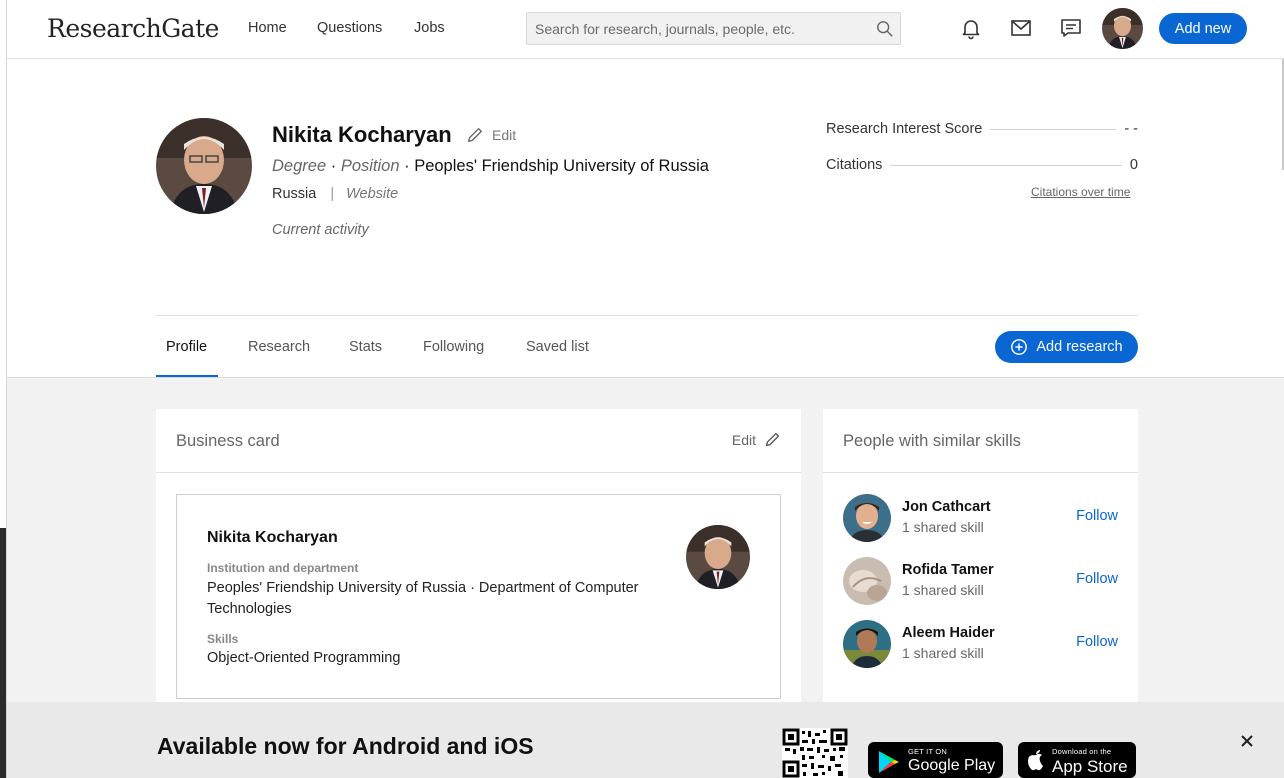  What do you see at coordinates (3, 653) in the screenshot?
I see `background-window` at bounding box center [3, 653].